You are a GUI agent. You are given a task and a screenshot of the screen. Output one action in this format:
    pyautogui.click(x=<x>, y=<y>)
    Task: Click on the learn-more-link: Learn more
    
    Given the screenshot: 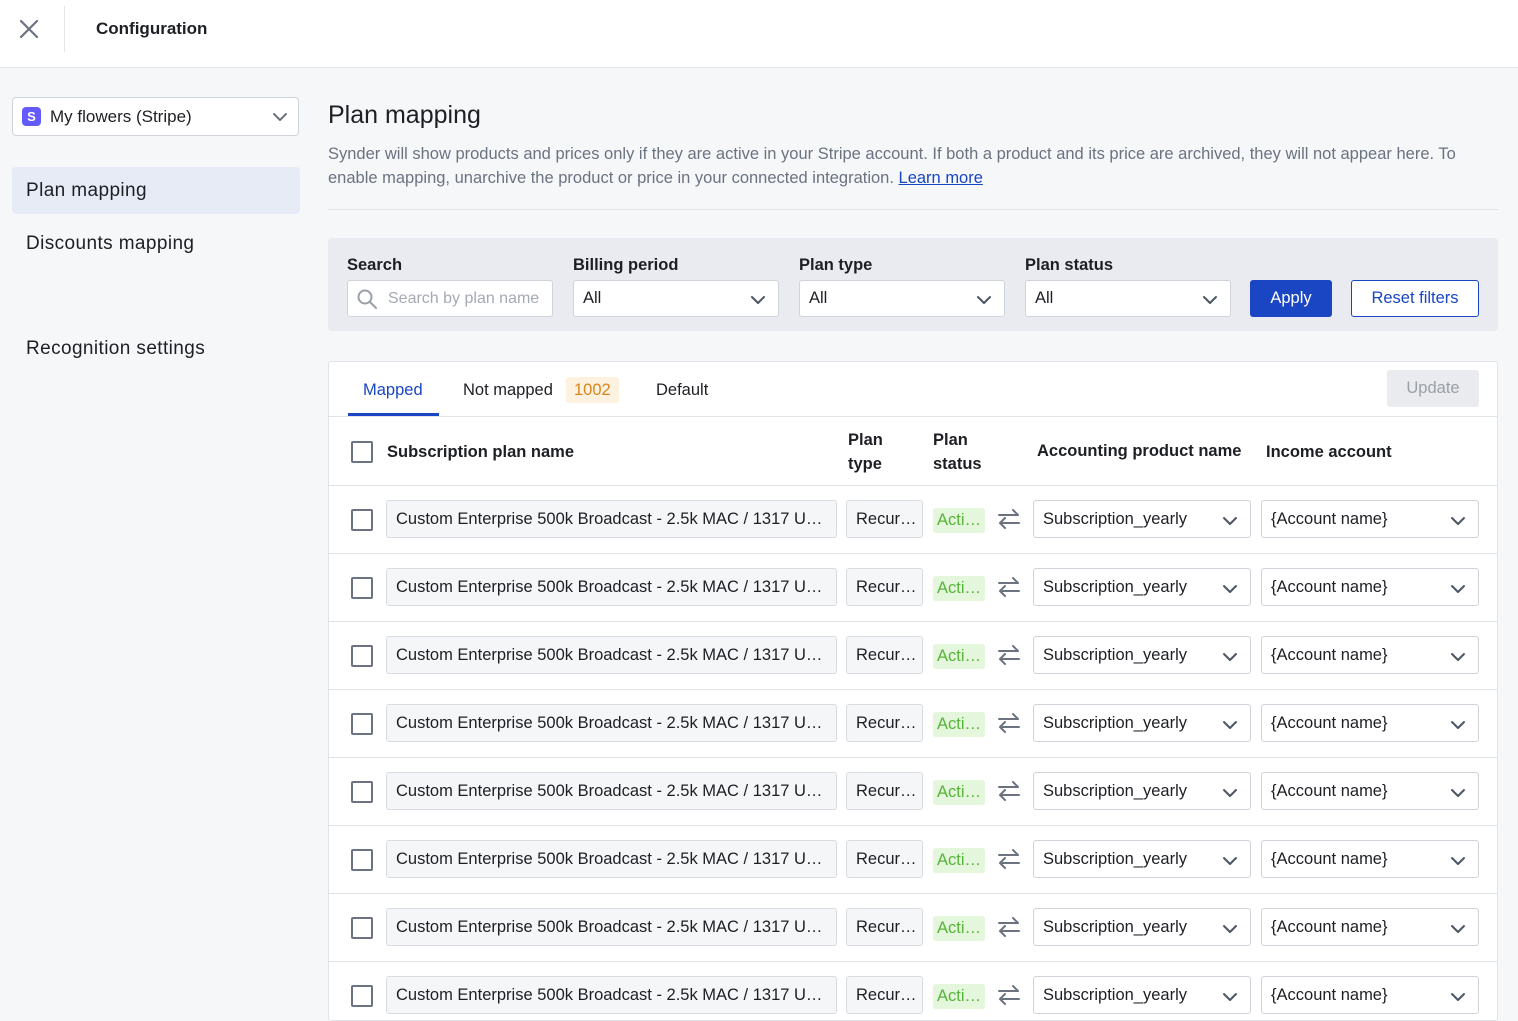 What is the action you would take?
    pyautogui.click(x=941, y=178)
    